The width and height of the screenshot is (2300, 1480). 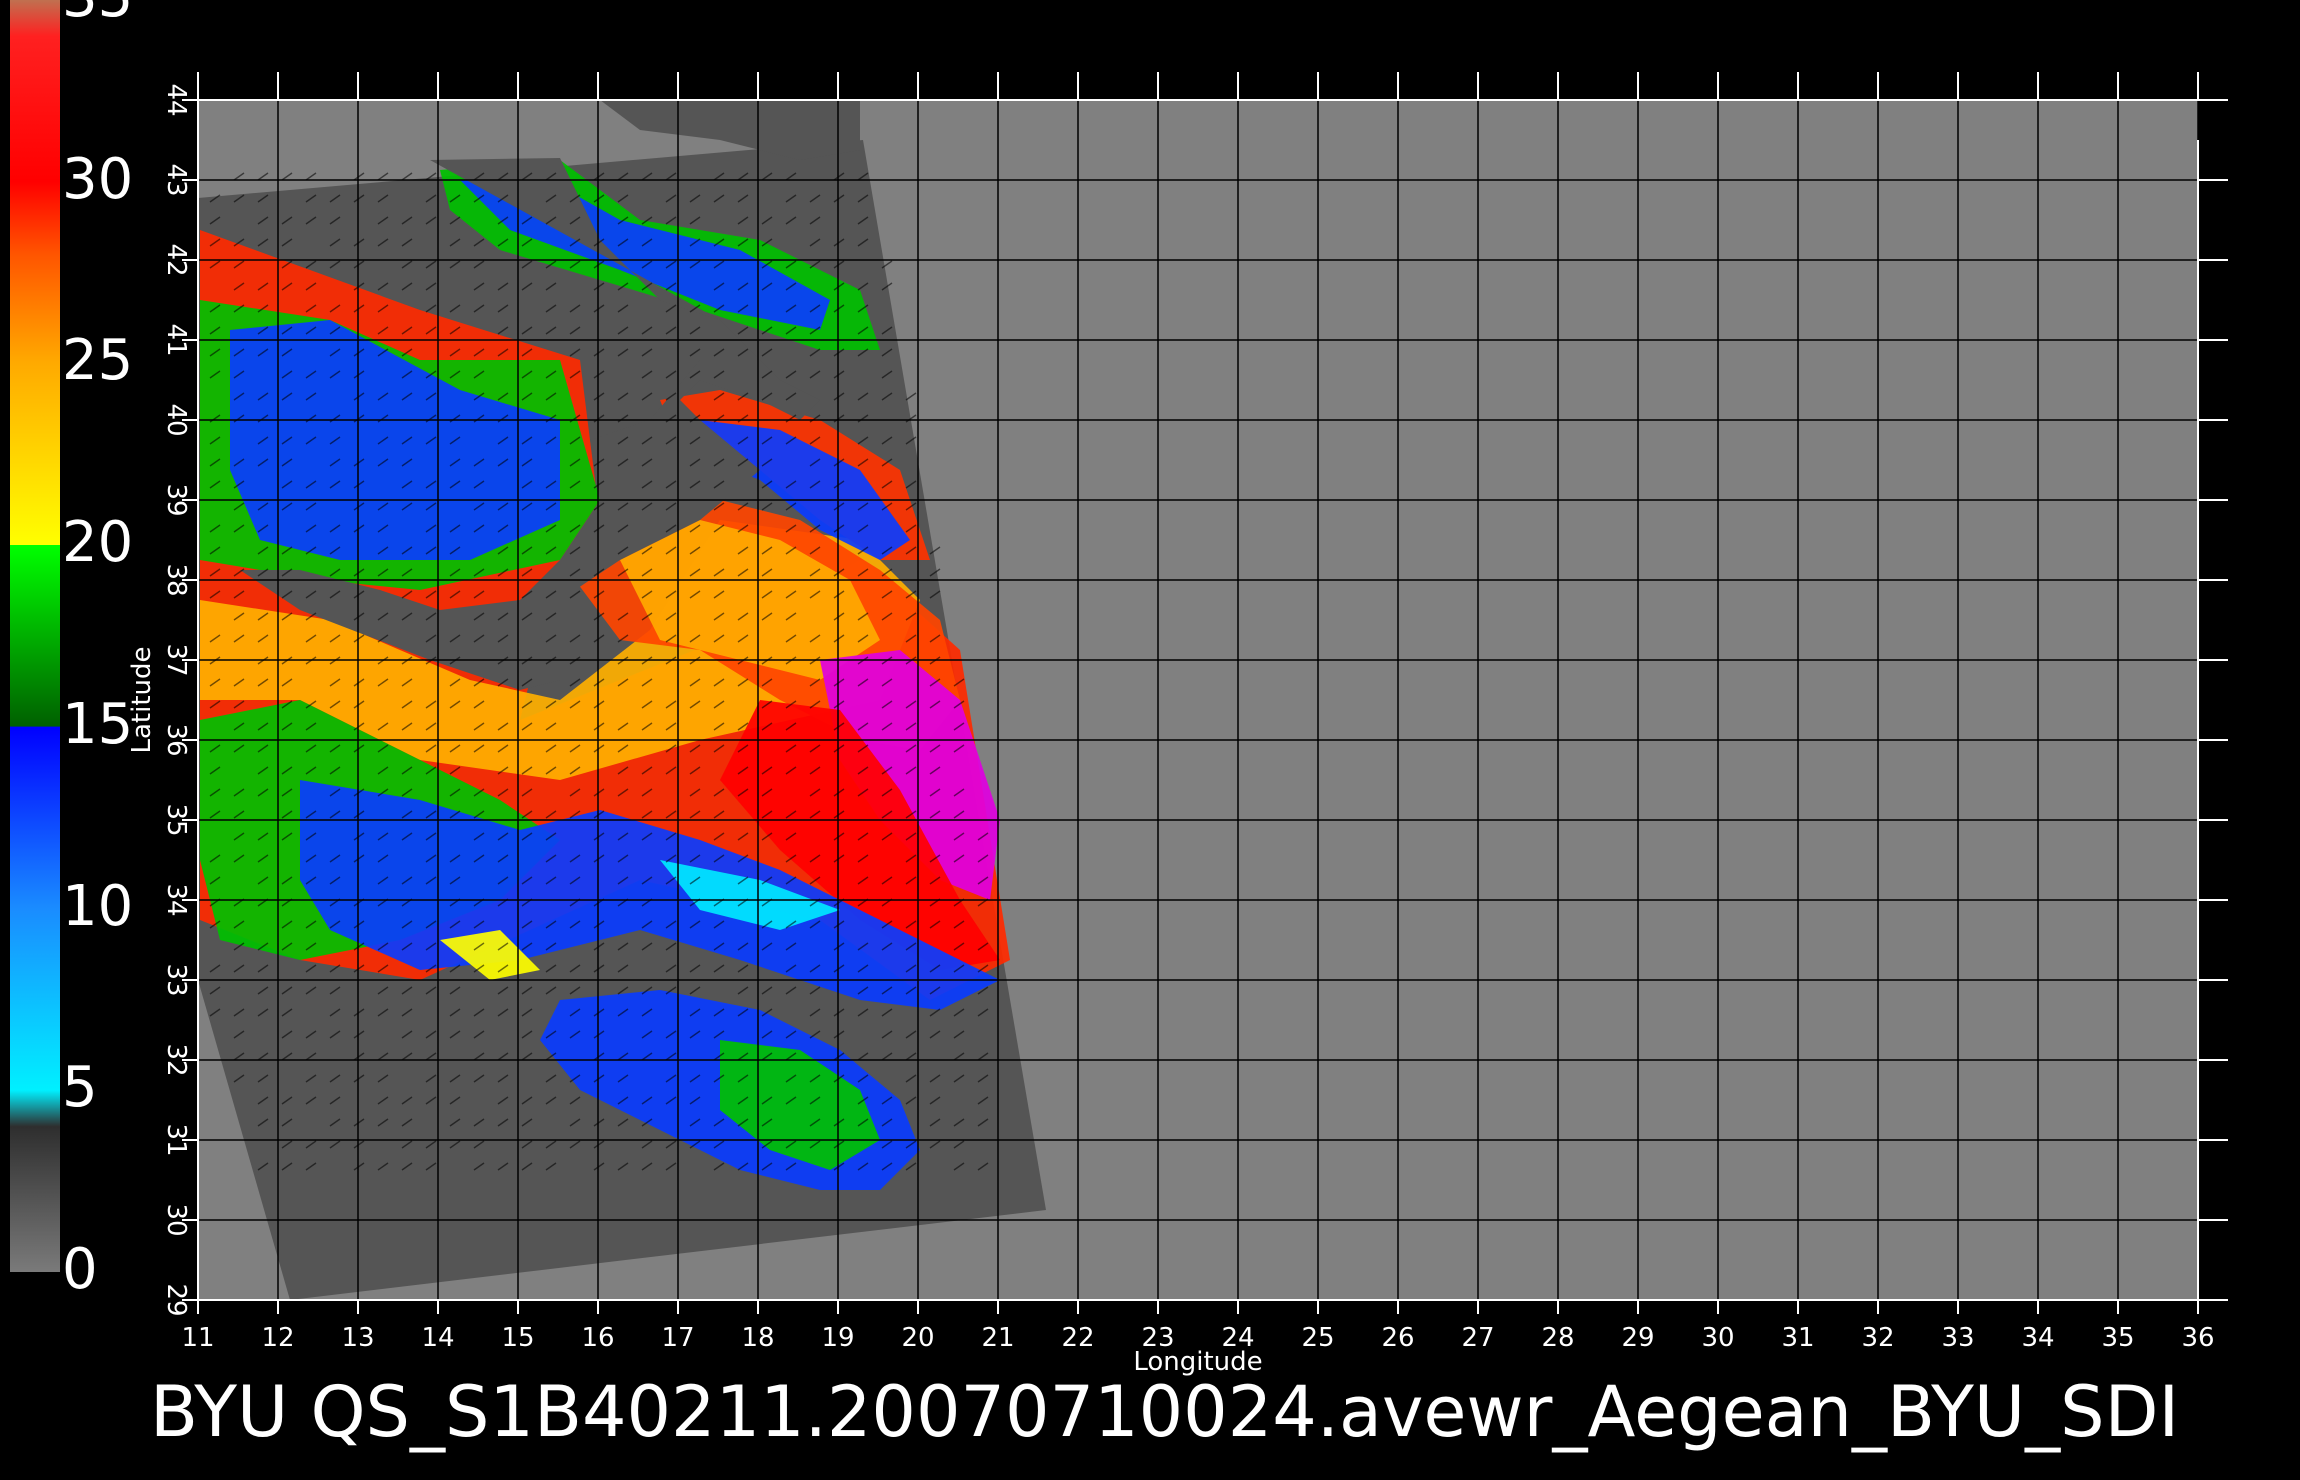 What do you see at coordinates (1077, 1338) in the screenshot?
I see `lon-tick-label: 22` at bounding box center [1077, 1338].